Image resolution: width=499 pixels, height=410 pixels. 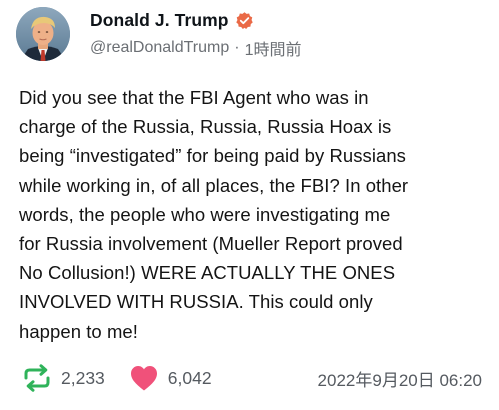 I want to click on like-count: 6,042, so click(x=189, y=377).